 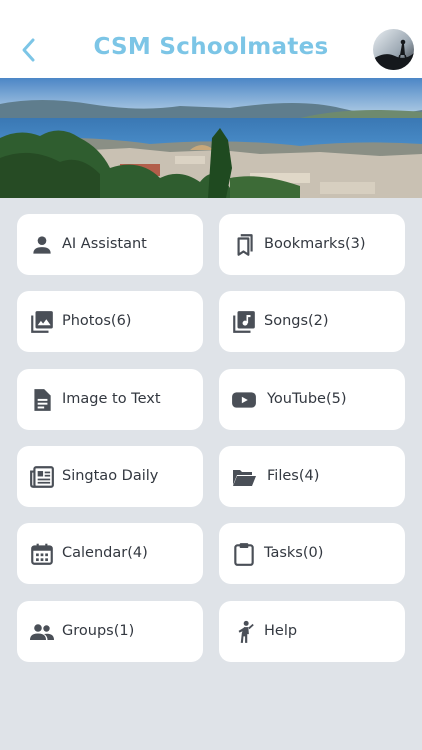 I want to click on menu-tile-label: AI Assistant, so click(x=104, y=244).